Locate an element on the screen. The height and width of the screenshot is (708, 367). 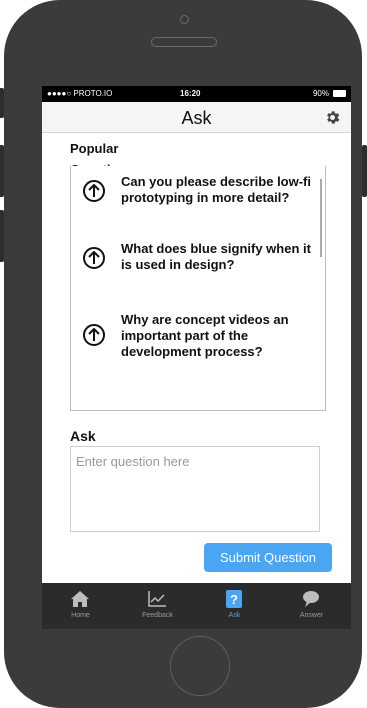
ask-label: Ask is located at coordinates (83, 436).